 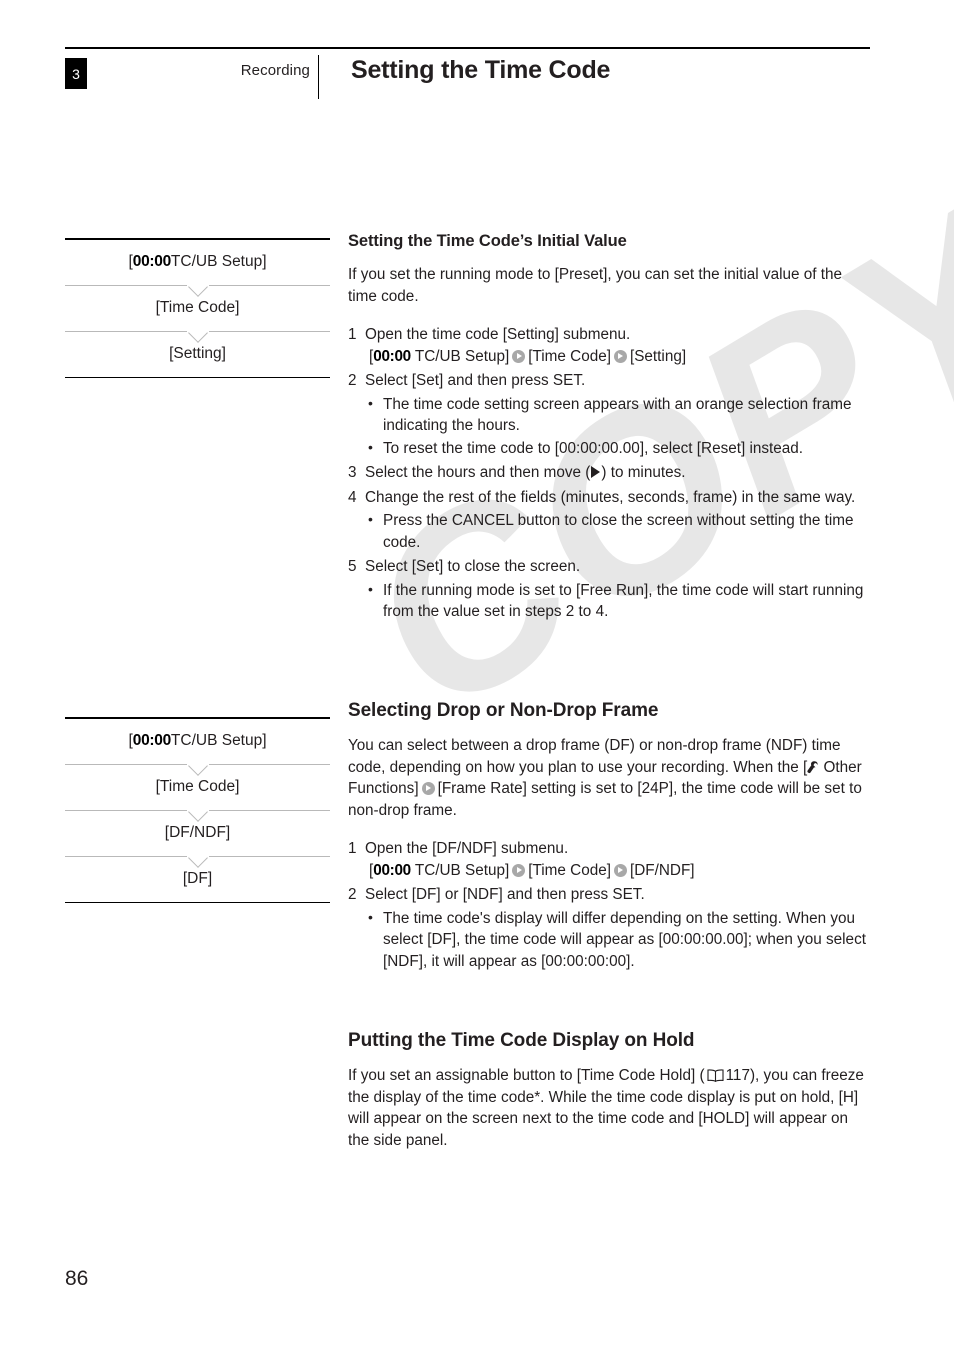 I want to click on section-heading: Setting the Time Code’s Initial Value, so click(x=487, y=241).